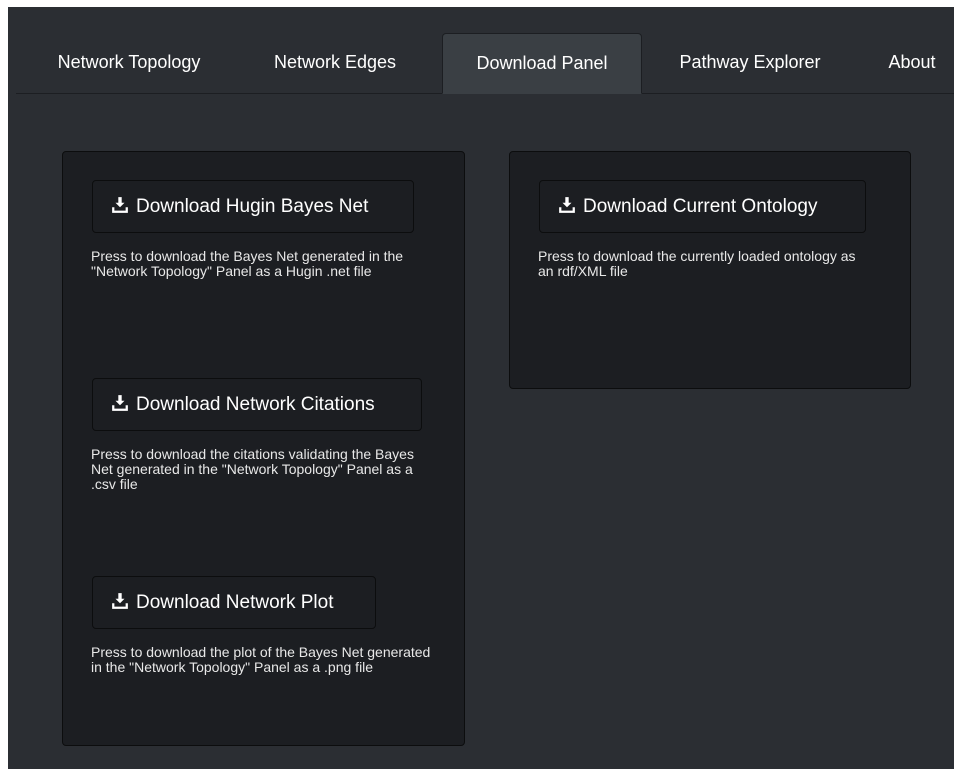 Image resolution: width=954 pixels, height=769 pixels. Describe the element at coordinates (335, 63) in the screenshot. I see `tab-network-edges: Network Edges` at that location.